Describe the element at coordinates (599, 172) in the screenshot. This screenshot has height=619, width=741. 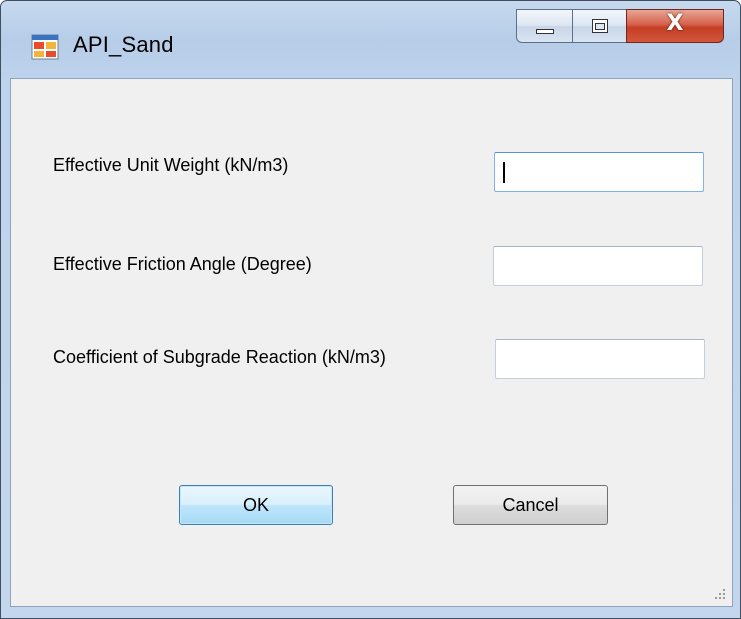
I see `unit-weight-input` at that location.